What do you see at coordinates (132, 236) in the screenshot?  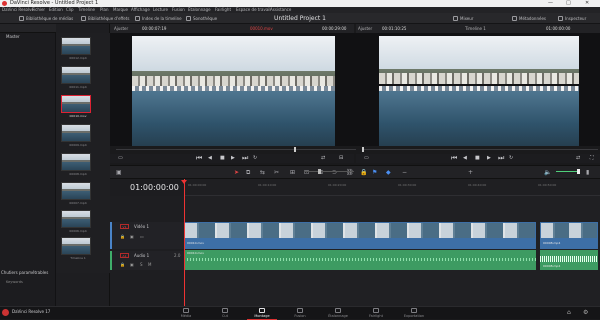 I see `auto-select-icon: ▣` at bounding box center [132, 236].